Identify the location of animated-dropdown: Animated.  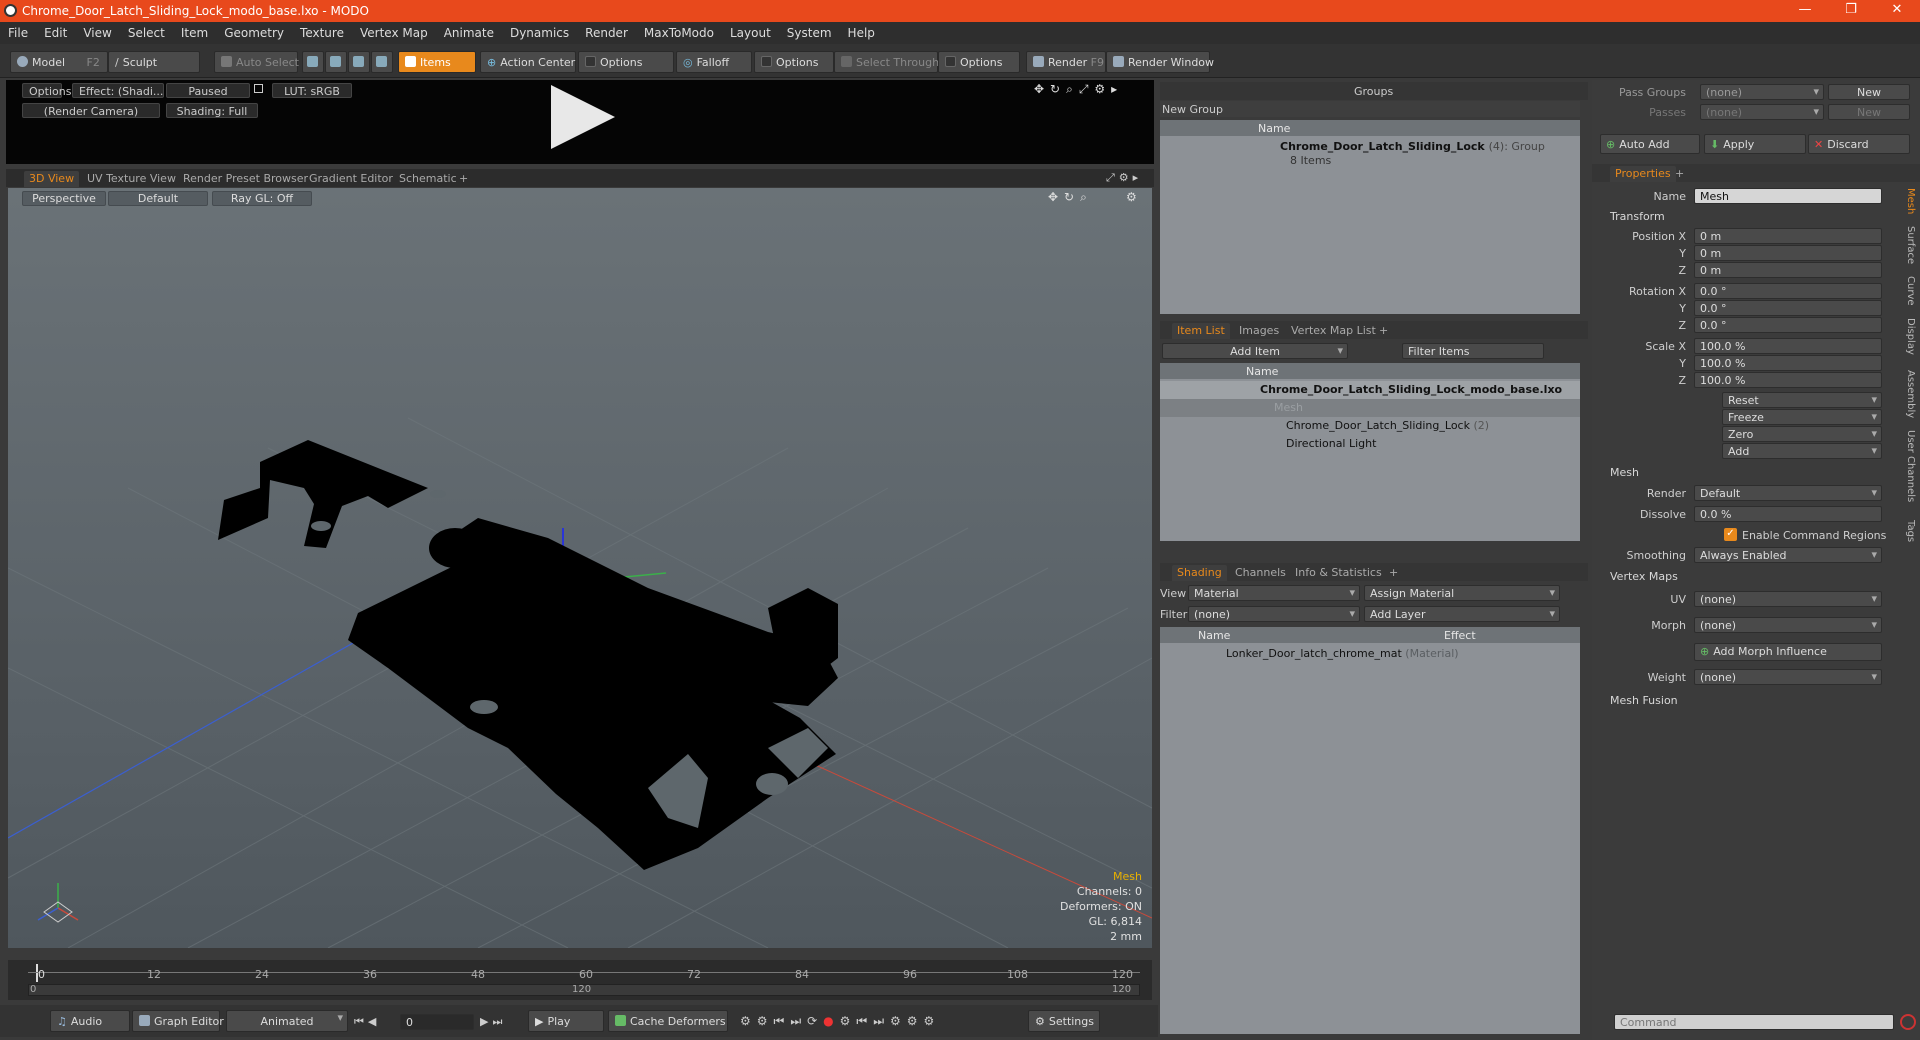
(287, 1021).